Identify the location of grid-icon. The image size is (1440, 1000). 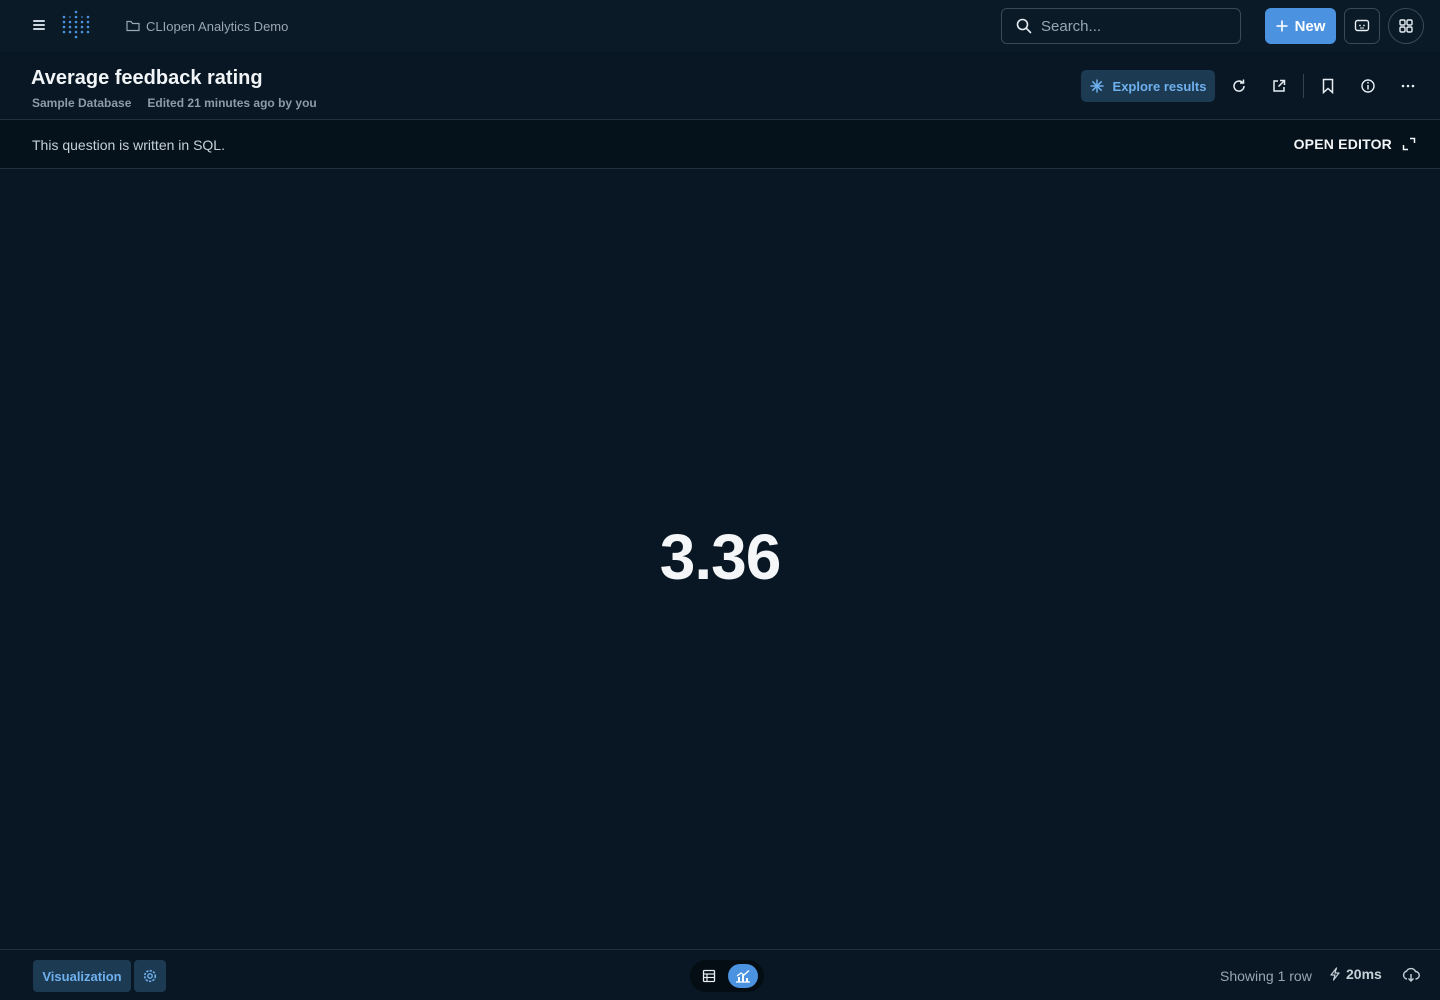
(1406, 26).